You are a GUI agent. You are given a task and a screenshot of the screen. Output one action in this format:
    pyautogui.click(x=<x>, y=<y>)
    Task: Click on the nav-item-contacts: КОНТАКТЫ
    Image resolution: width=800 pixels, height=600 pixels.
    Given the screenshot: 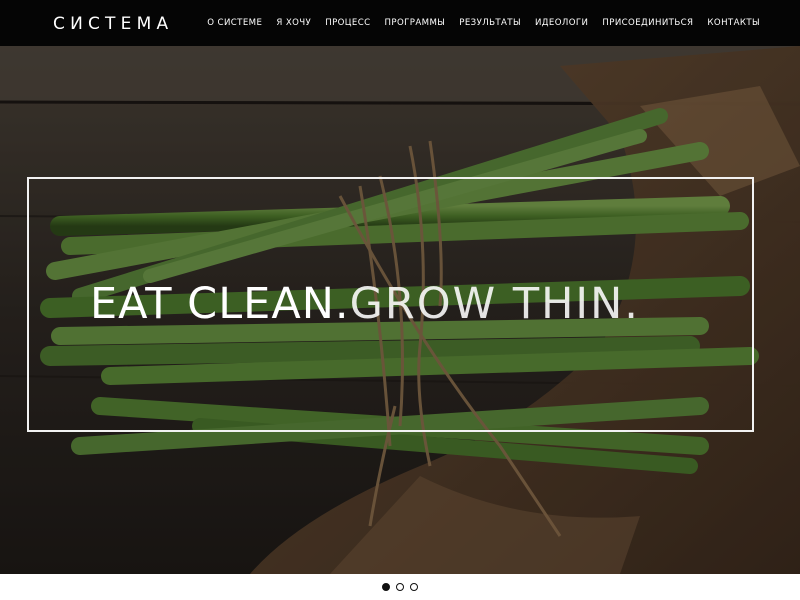 What is the action you would take?
    pyautogui.click(x=733, y=23)
    